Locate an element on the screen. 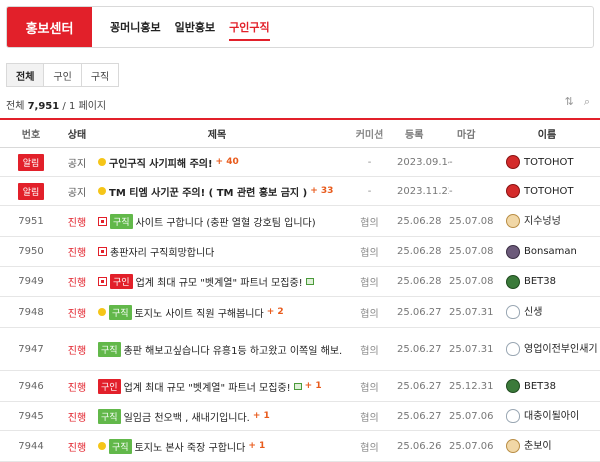  image-attachment-icon is located at coordinates (297, 386).